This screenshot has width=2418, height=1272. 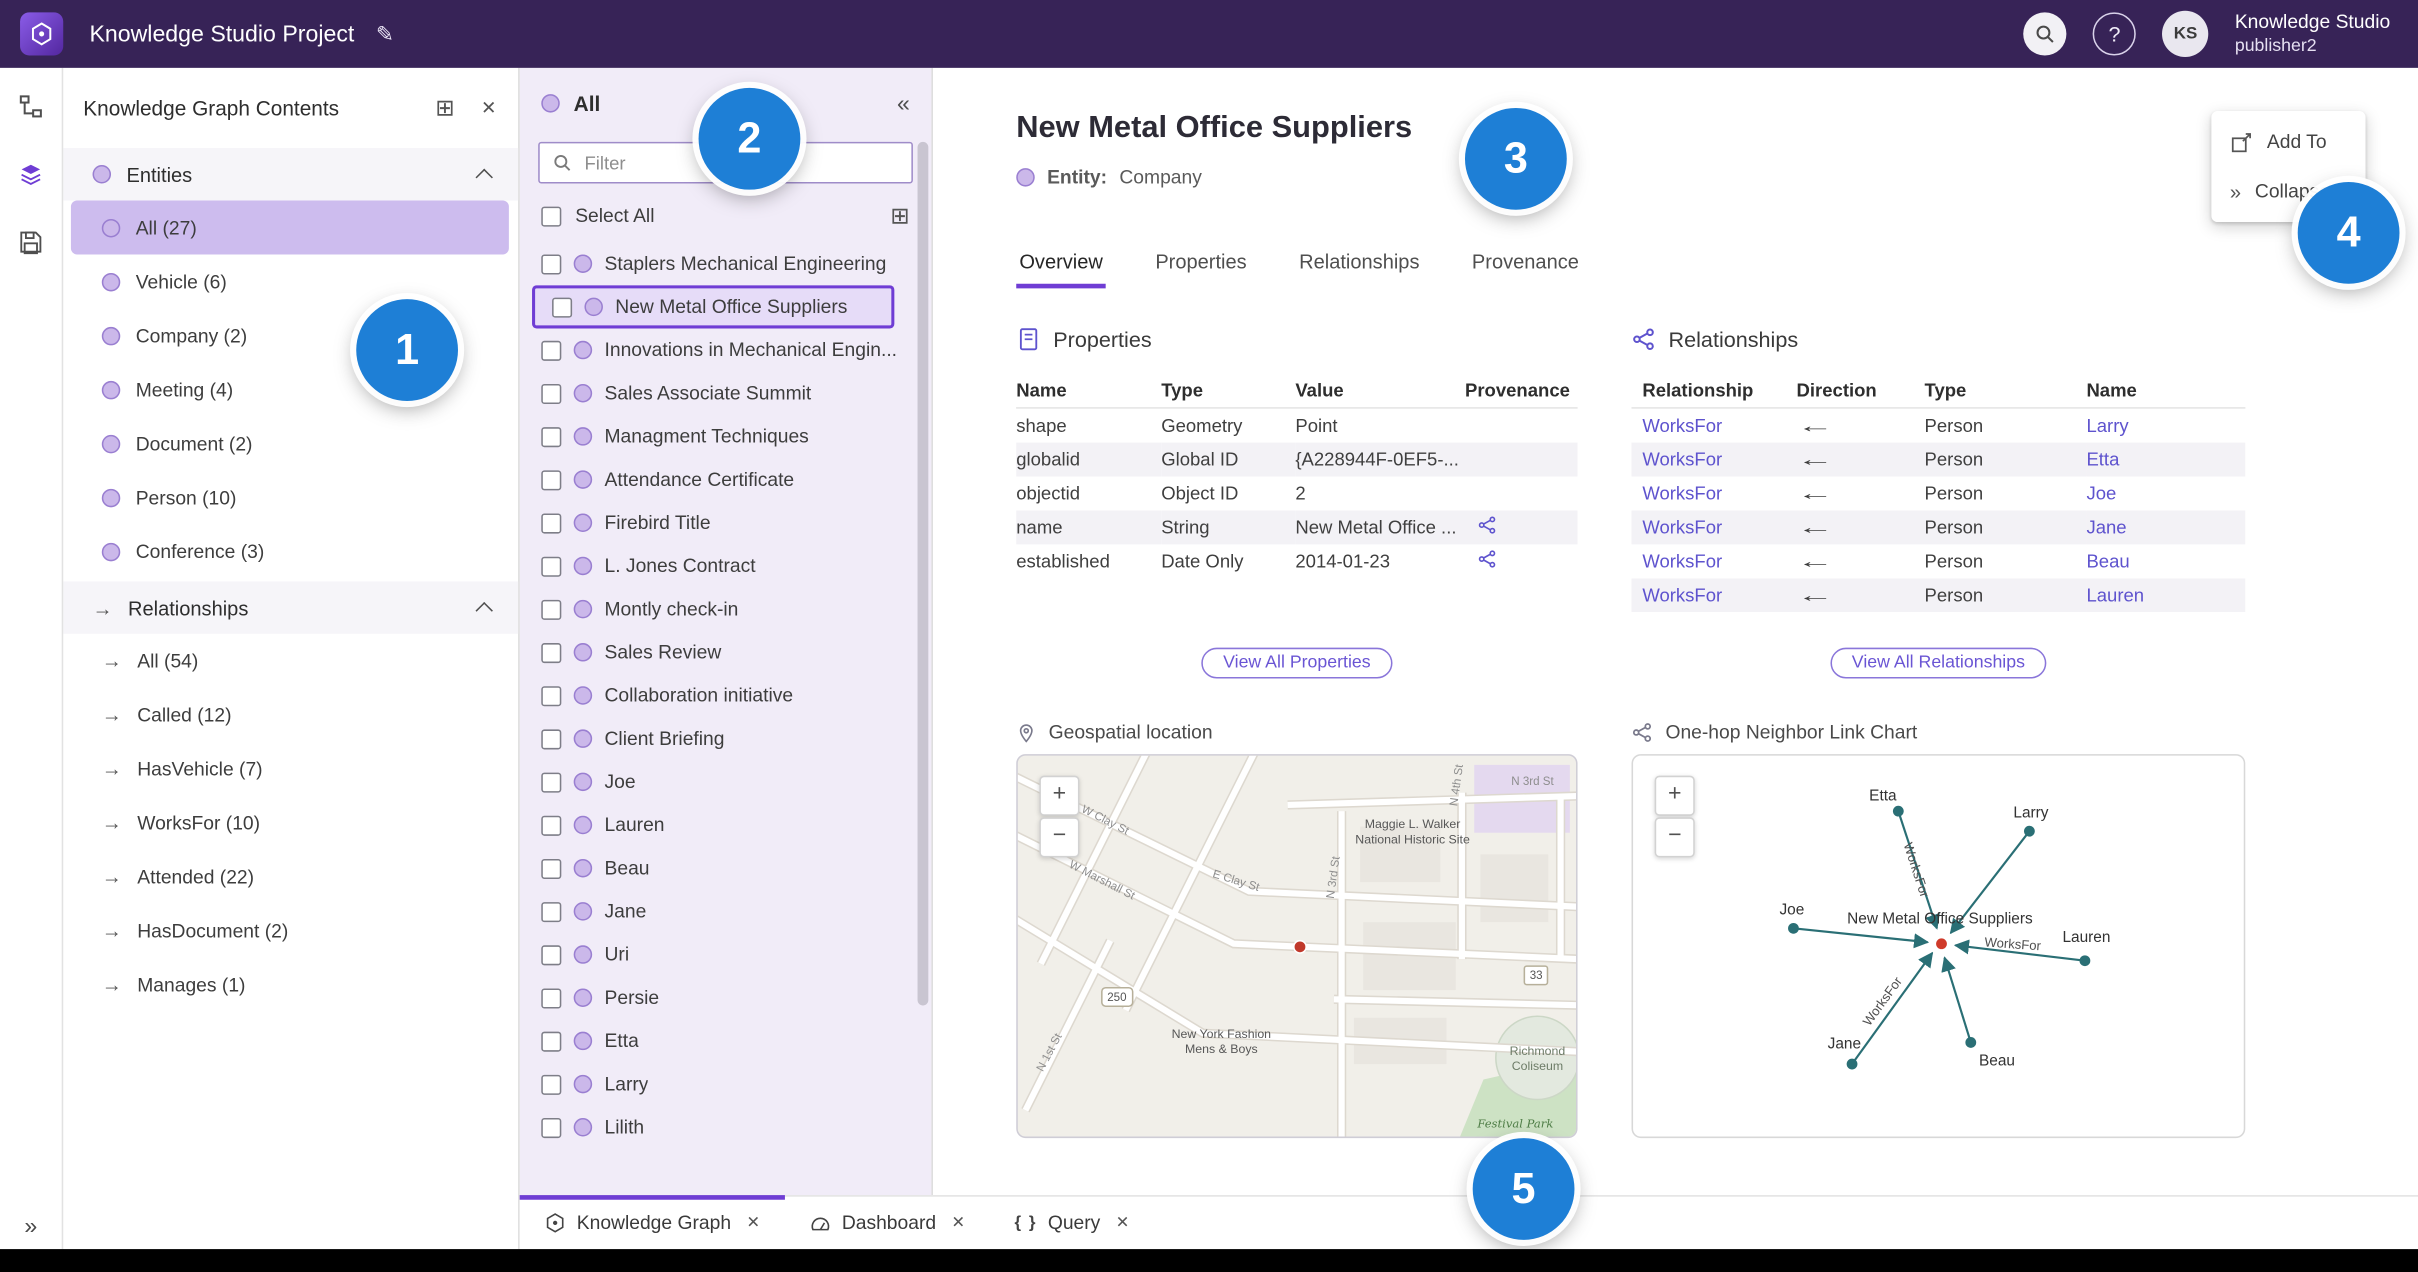 What do you see at coordinates (1300, 946) in the screenshot?
I see `map-marker-icon` at bounding box center [1300, 946].